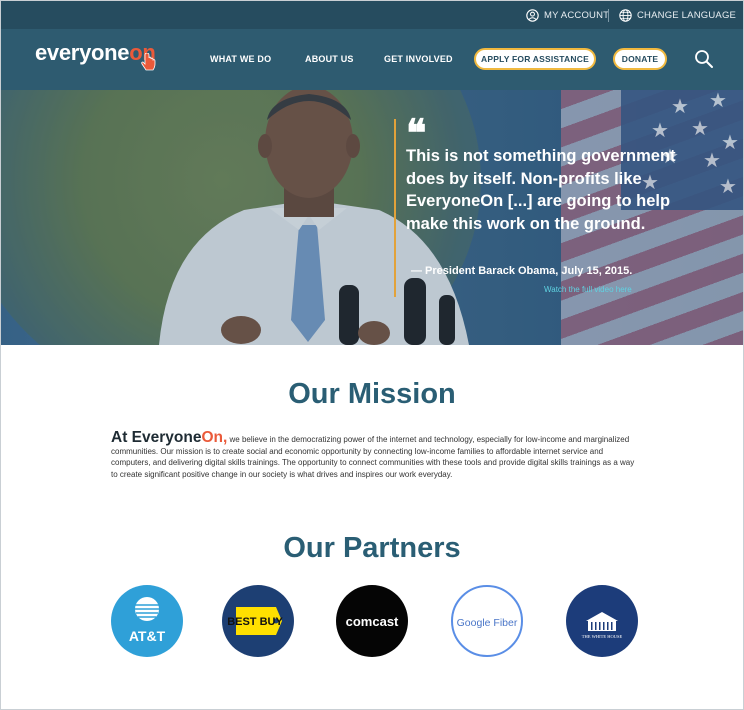 This screenshot has height=710, width=744. I want to click on google-fiber-wordmark-icon: Google Fiber, so click(487, 623).